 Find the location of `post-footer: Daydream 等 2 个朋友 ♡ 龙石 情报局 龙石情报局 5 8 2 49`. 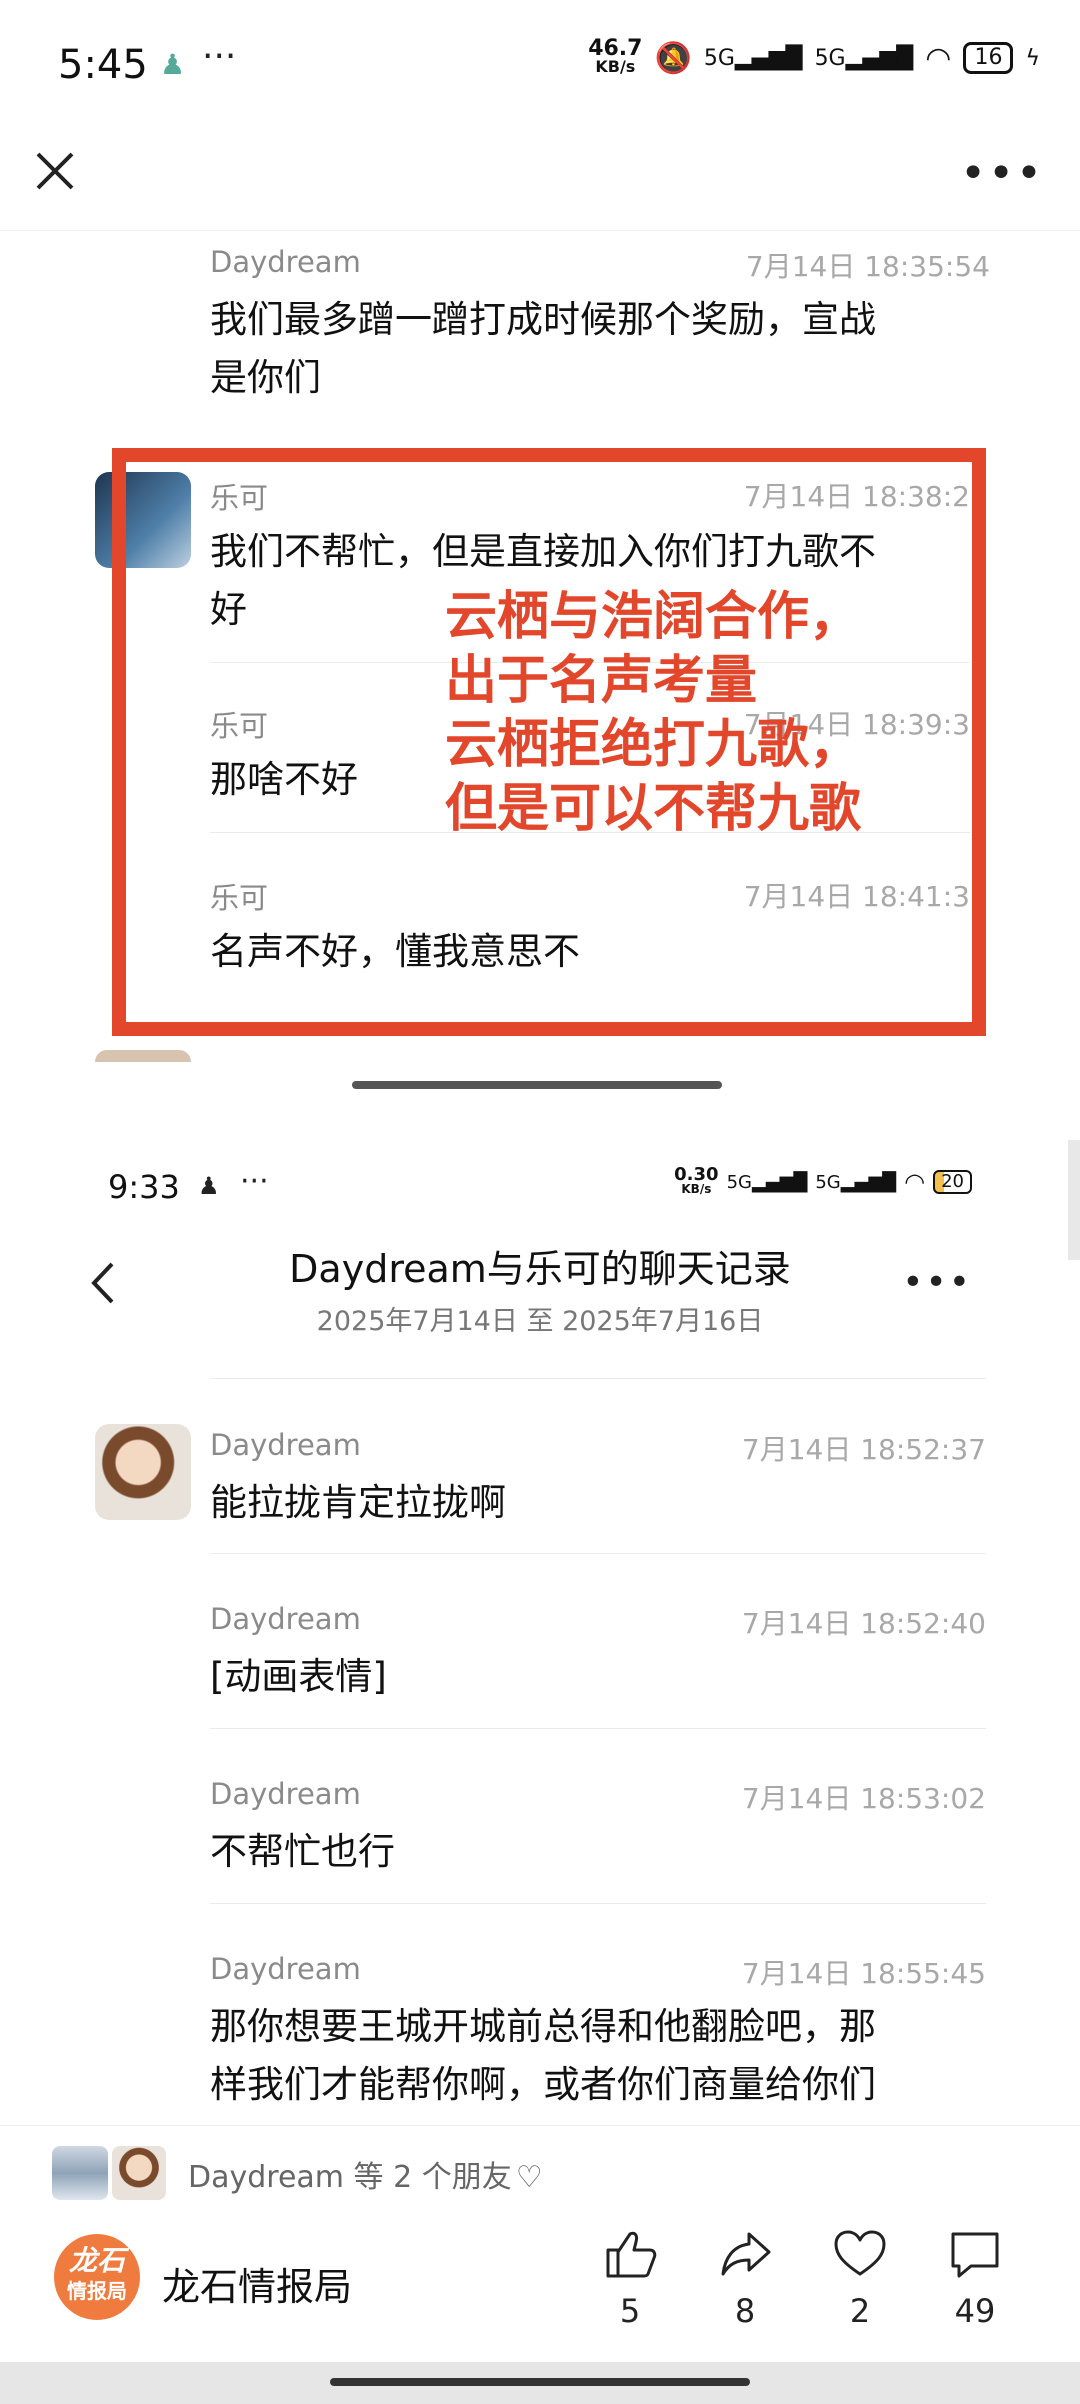

post-footer: Daydream 等 2 个朋友 ♡ 龙石 情报局 龙石情报局 5 8 2 49 is located at coordinates (540, 2264).